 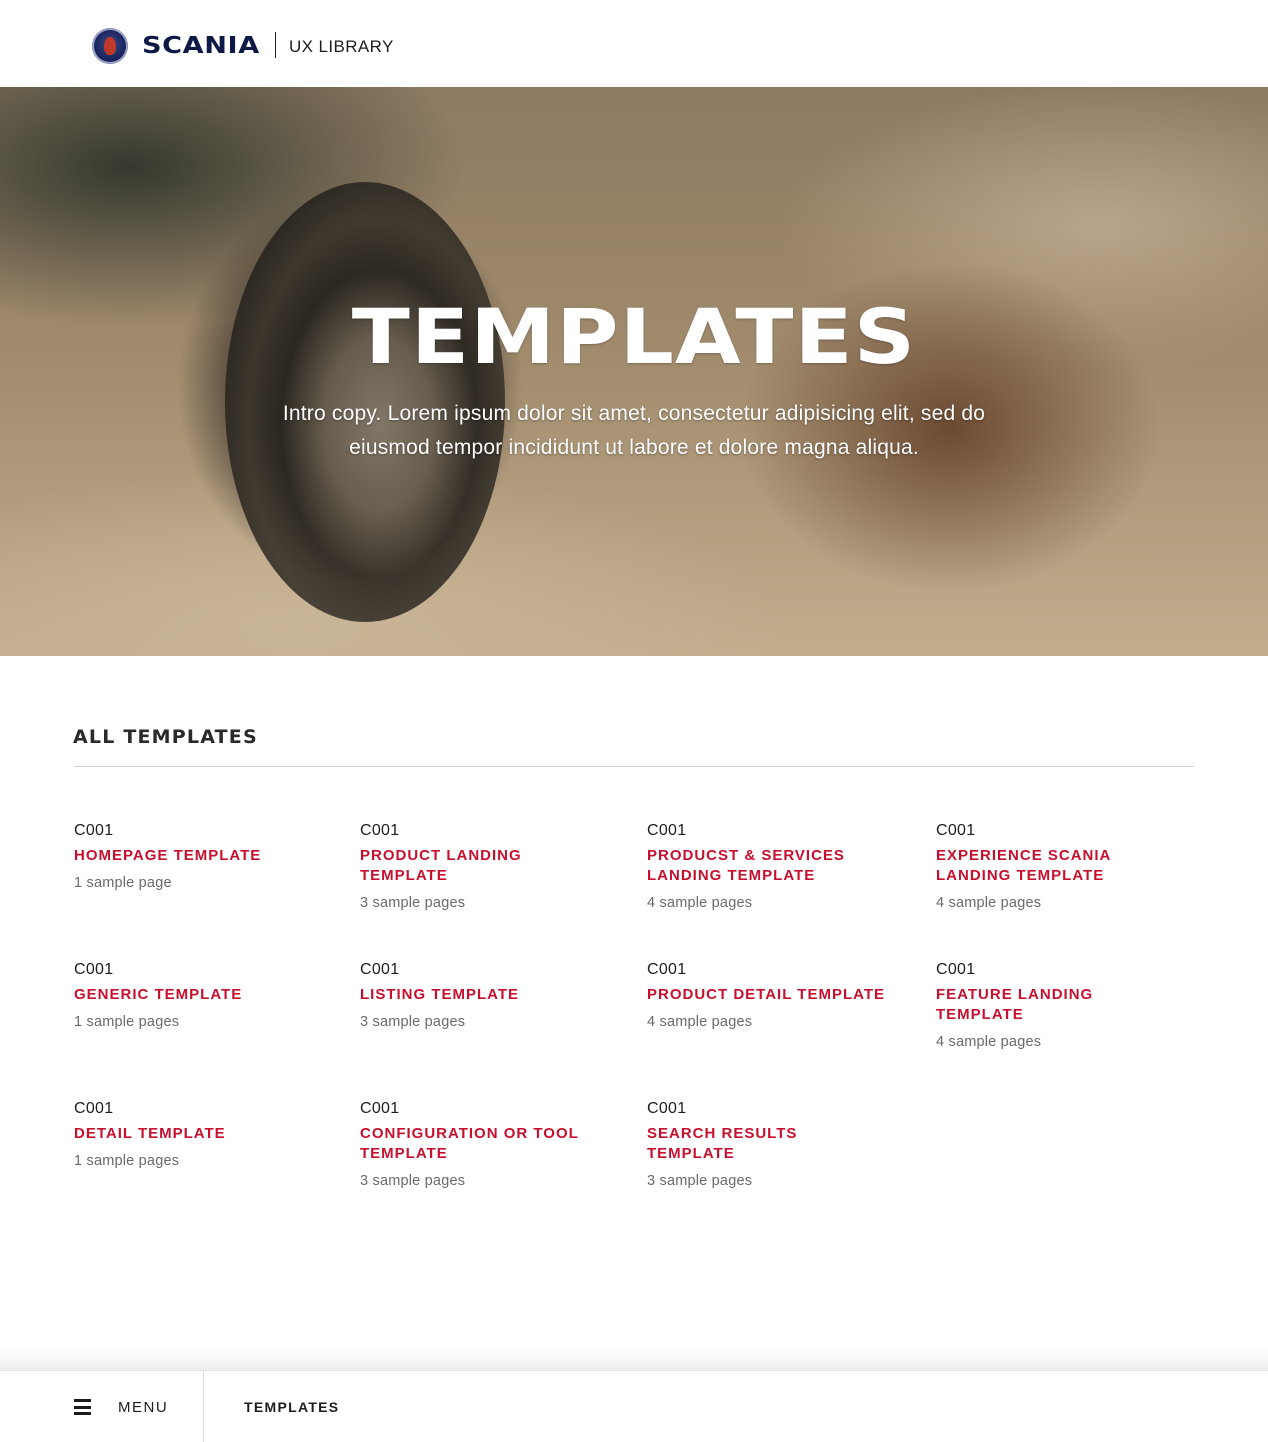 I want to click on menu-button: MENU, so click(x=102, y=1406).